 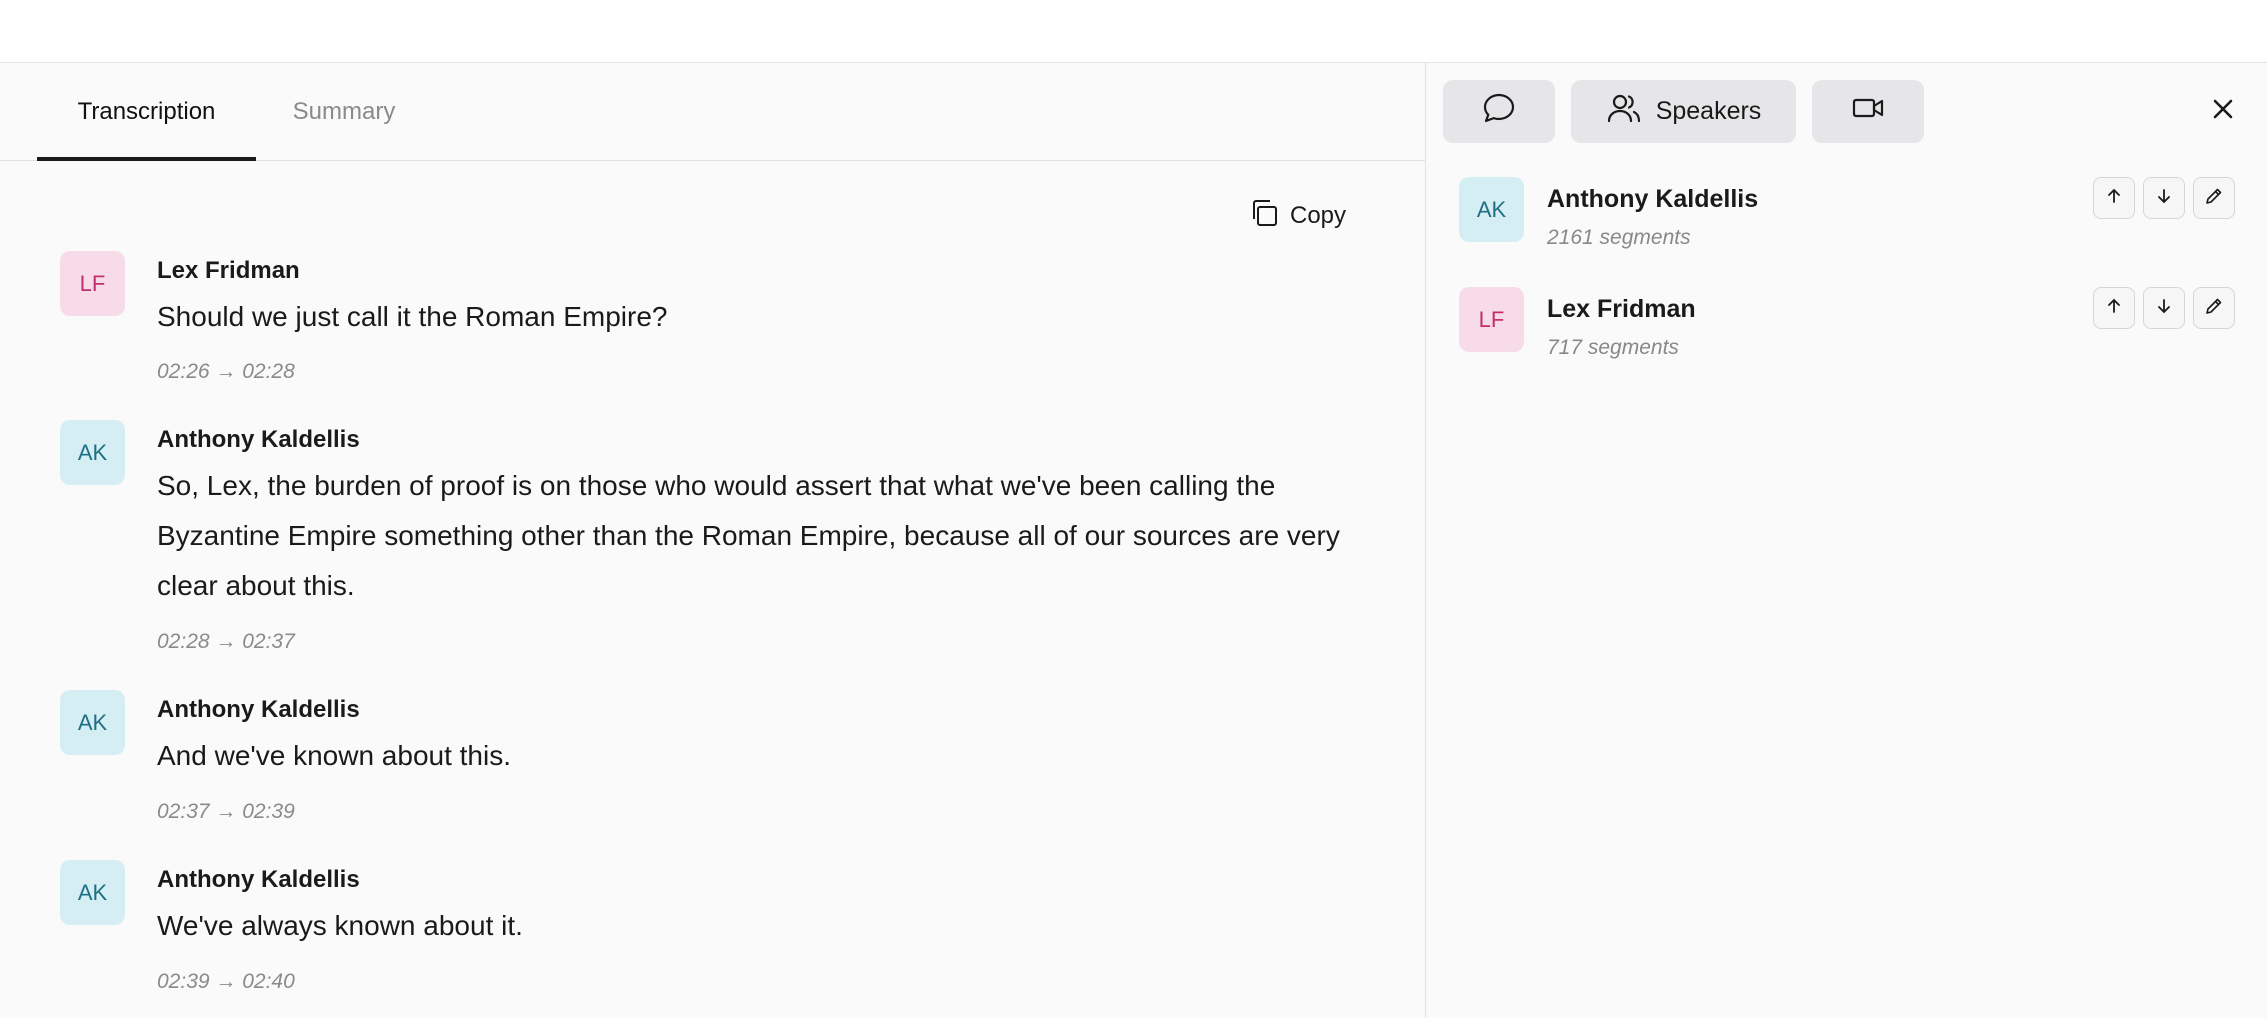 What do you see at coordinates (226, 981) in the screenshot?
I see `segment-time: 02:39 → 02:40` at bounding box center [226, 981].